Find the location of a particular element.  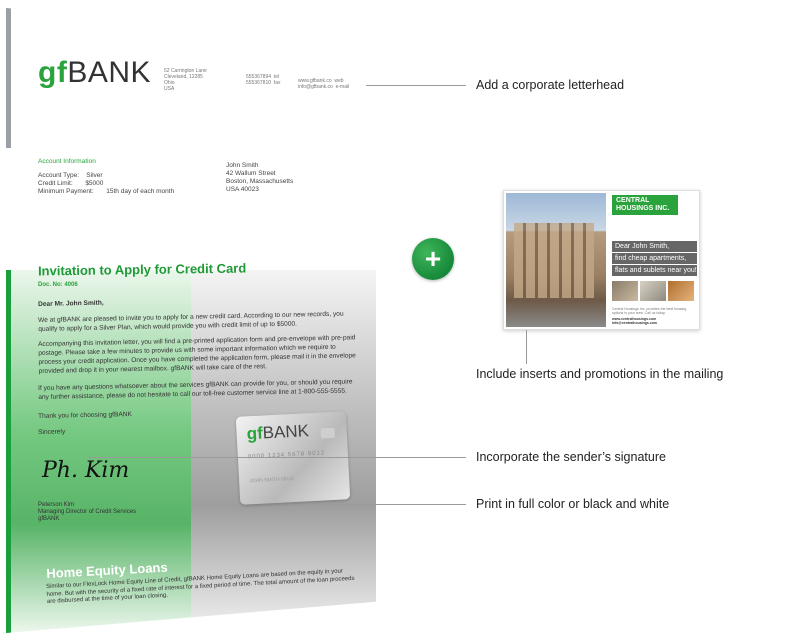

card-logo: gfBANK is located at coordinates (277, 432).